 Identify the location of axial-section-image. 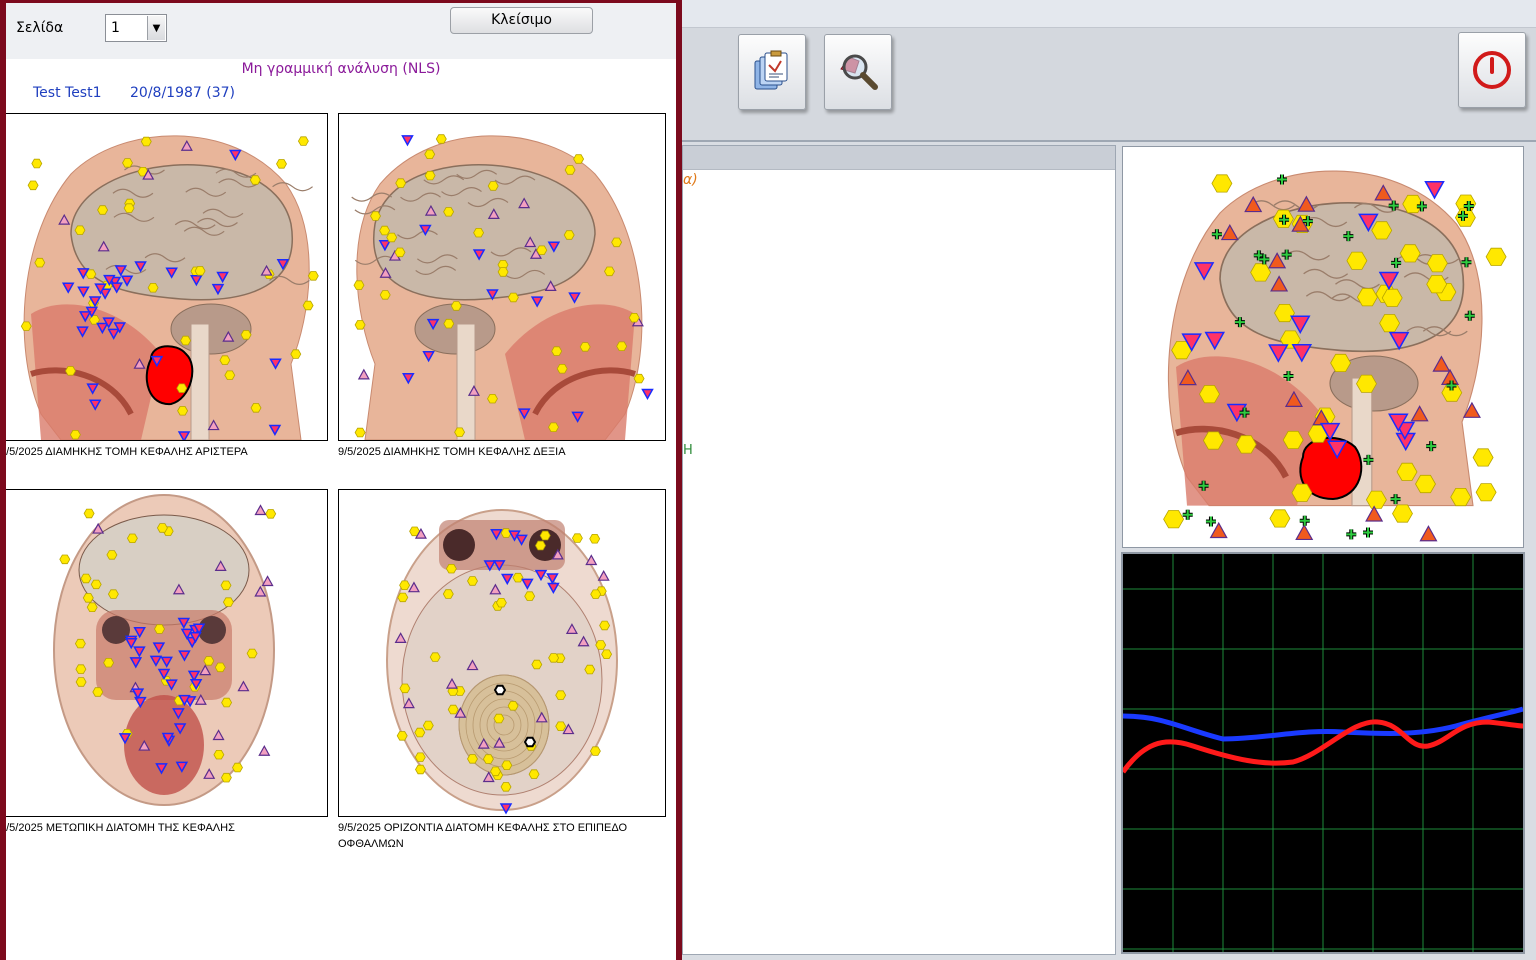
(502, 662).